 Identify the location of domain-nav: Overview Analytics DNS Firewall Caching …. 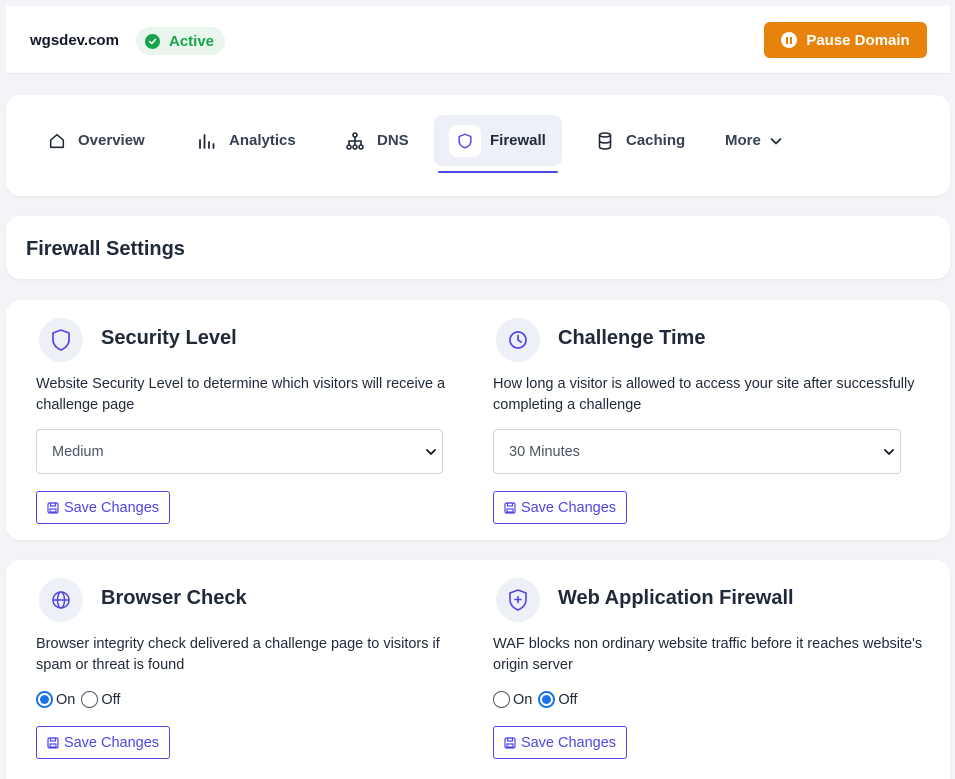
(478, 145).